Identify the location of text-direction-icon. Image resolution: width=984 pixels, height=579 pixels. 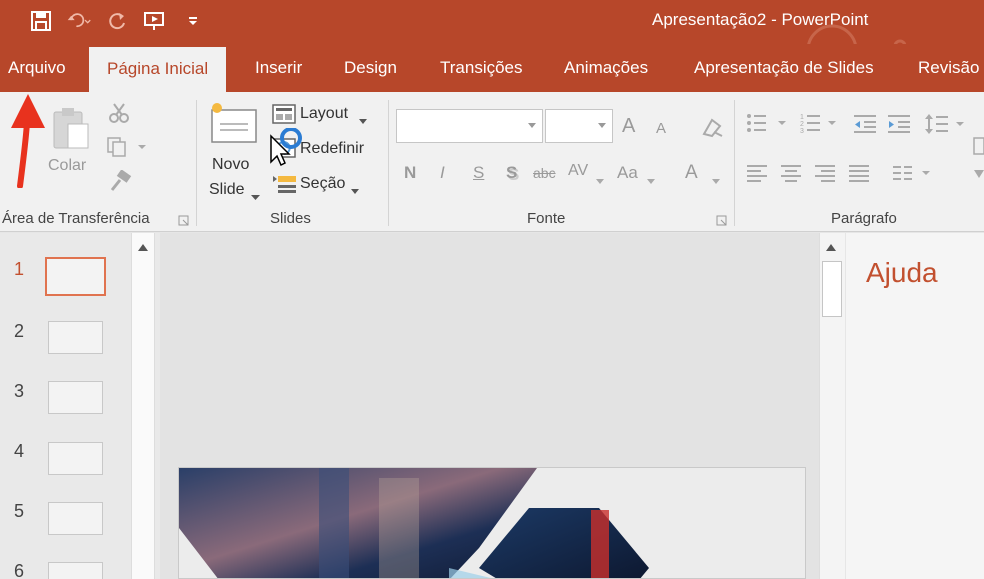
(978, 166).